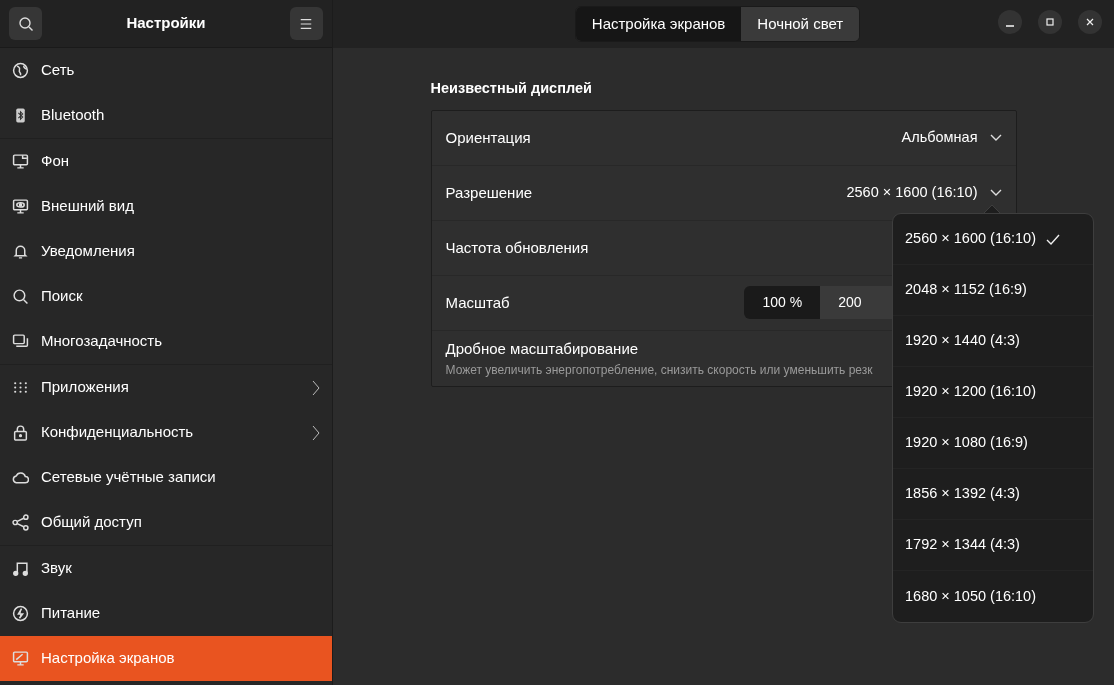 The width and height of the screenshot is (1114, 685). I want to click on setting-label: Масштаб, so click(477, 302).